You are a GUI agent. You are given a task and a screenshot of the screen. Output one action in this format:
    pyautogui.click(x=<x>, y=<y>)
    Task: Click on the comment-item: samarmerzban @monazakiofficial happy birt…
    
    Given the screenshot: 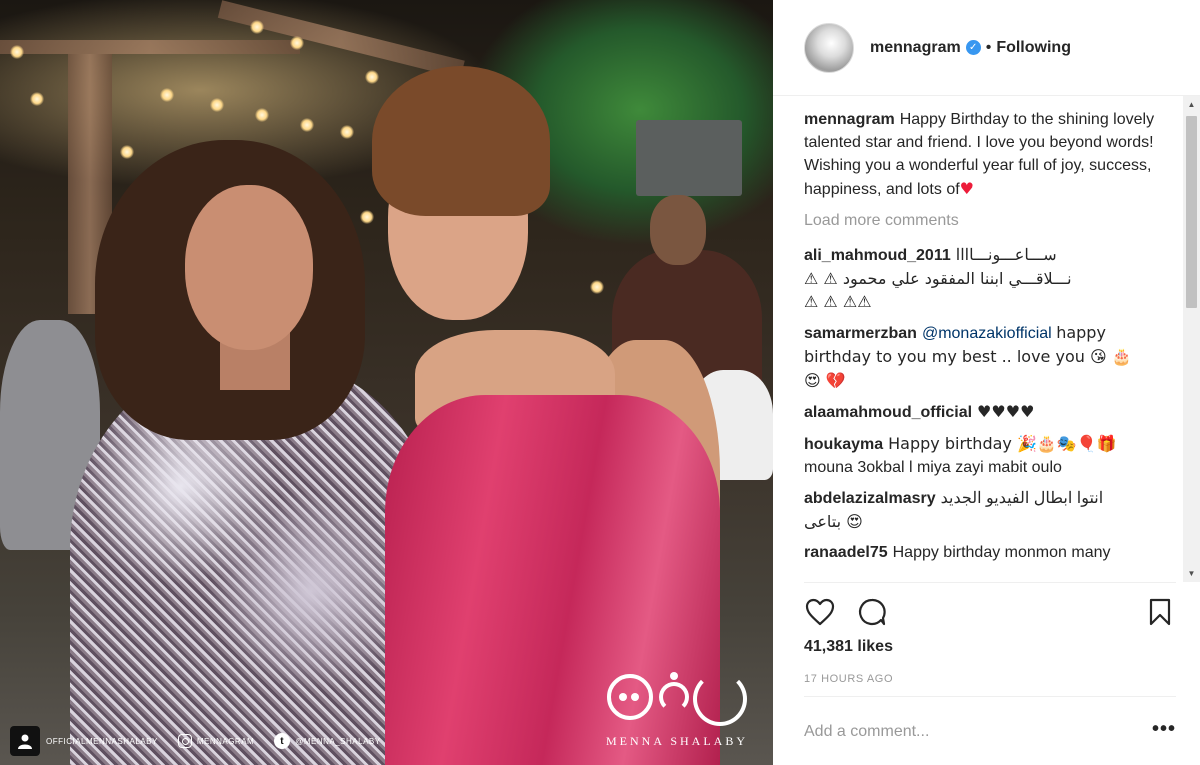 What is the action you would take?
    pyautogui.click(x=990, y=356)
    